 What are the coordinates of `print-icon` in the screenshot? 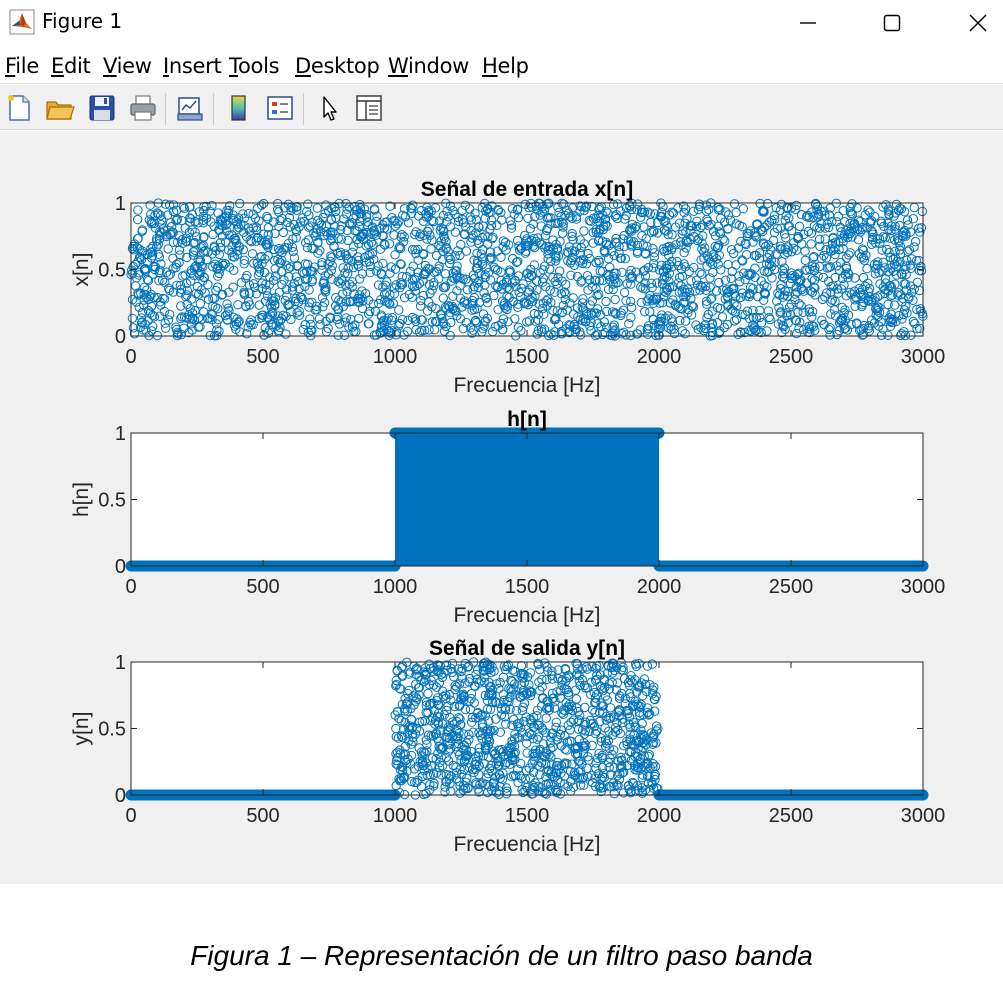 It's located at (143, 108).